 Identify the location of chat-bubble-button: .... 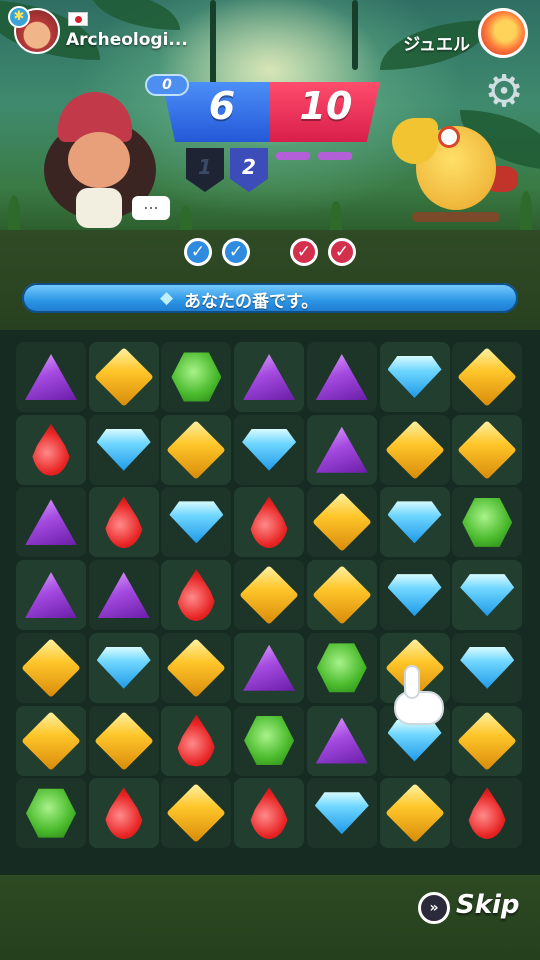
(151, 208).